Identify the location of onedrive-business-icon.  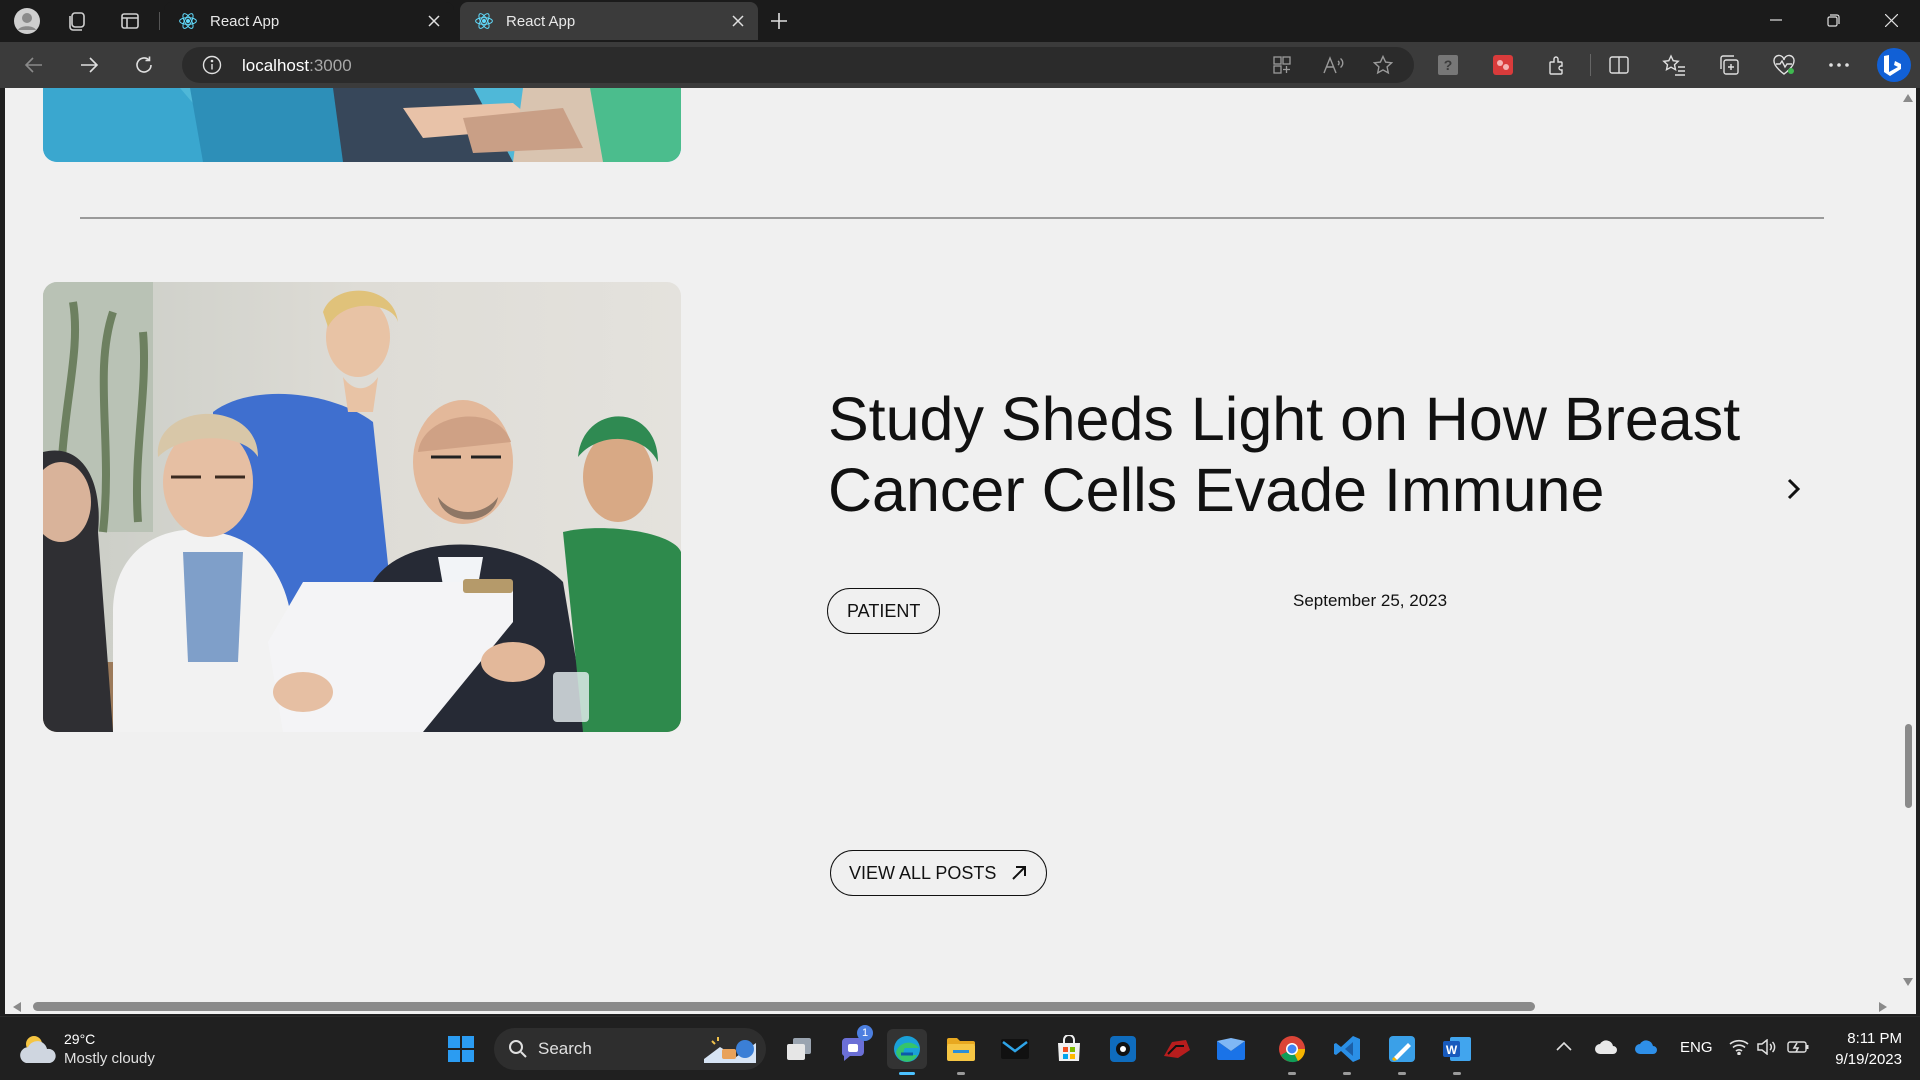
(1646, 1047).